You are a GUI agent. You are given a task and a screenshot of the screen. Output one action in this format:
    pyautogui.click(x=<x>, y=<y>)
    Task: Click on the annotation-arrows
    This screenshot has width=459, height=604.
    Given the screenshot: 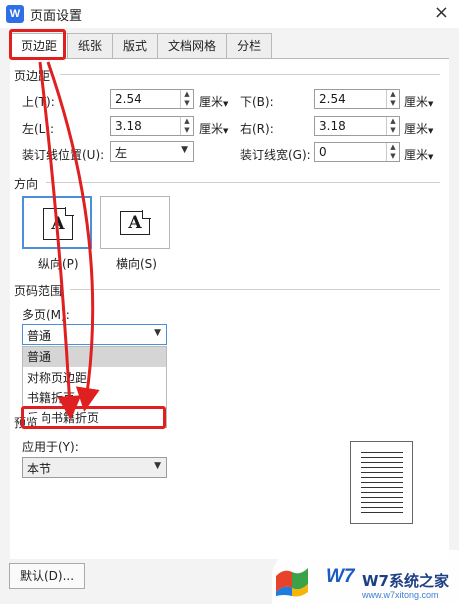 What is the action you would take?
    pyautogui.click(x=69, y=240)
    